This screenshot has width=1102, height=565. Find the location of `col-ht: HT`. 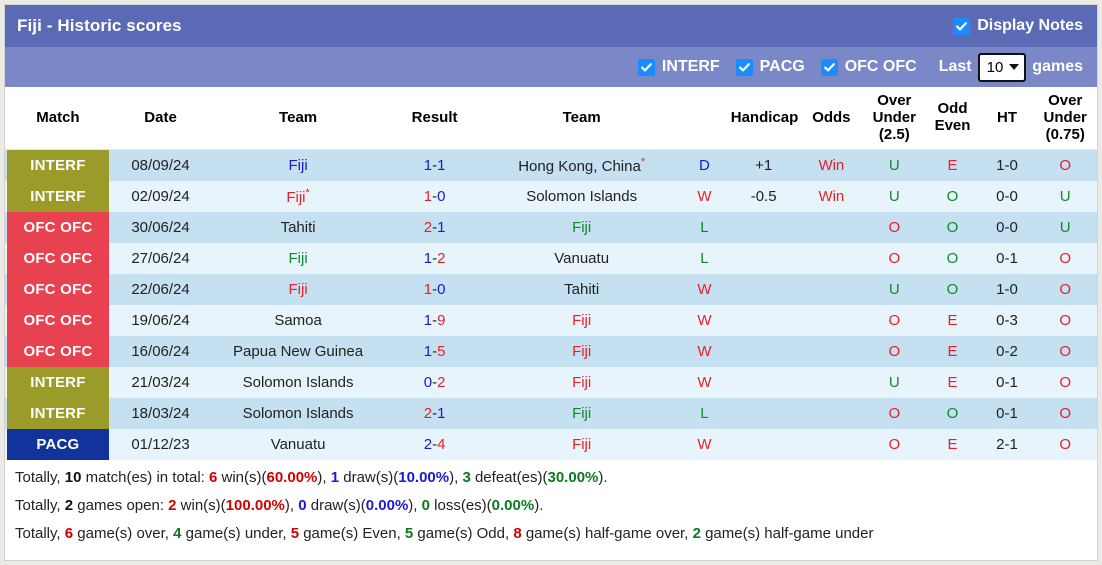

col-ht: HT is located at coordinates (1007, 119).